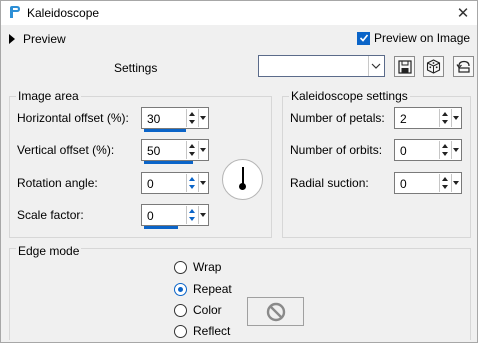 This screenshot has width=478, height=343. I want to click on randomize-icon, so click(433, 66).